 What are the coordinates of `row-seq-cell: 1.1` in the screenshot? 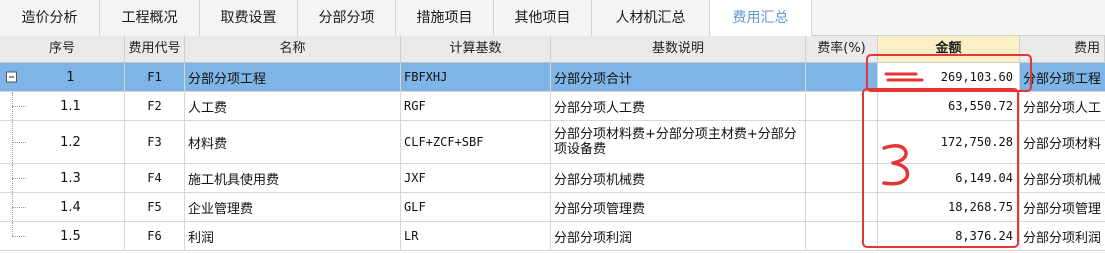 It's located at (62, 106).